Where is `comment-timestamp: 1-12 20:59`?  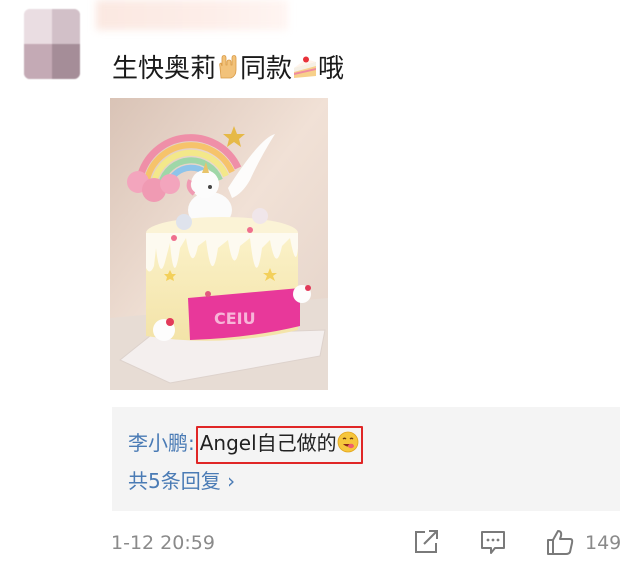
comment-timestamp: 1-12 20:59 is located at coordinates (163, 543).